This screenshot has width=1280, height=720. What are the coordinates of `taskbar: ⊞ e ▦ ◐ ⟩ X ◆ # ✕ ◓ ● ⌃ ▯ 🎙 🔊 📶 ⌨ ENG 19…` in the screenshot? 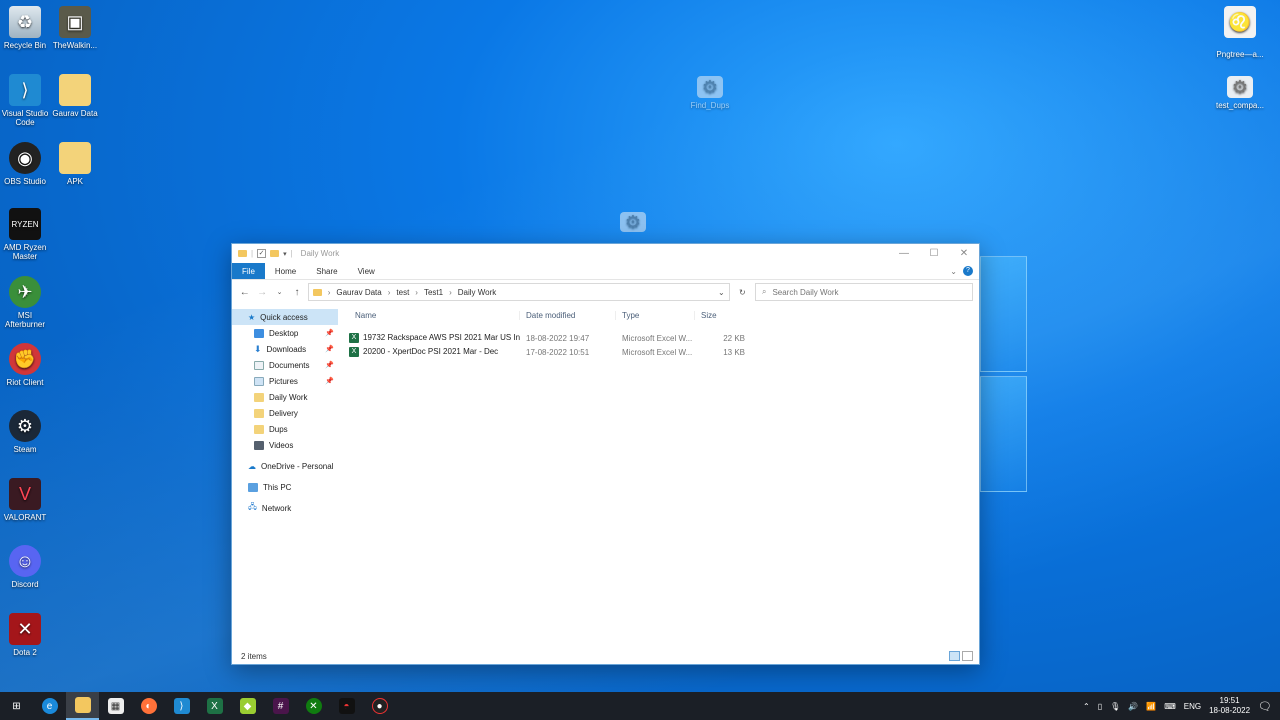 It's located at (640, 706).